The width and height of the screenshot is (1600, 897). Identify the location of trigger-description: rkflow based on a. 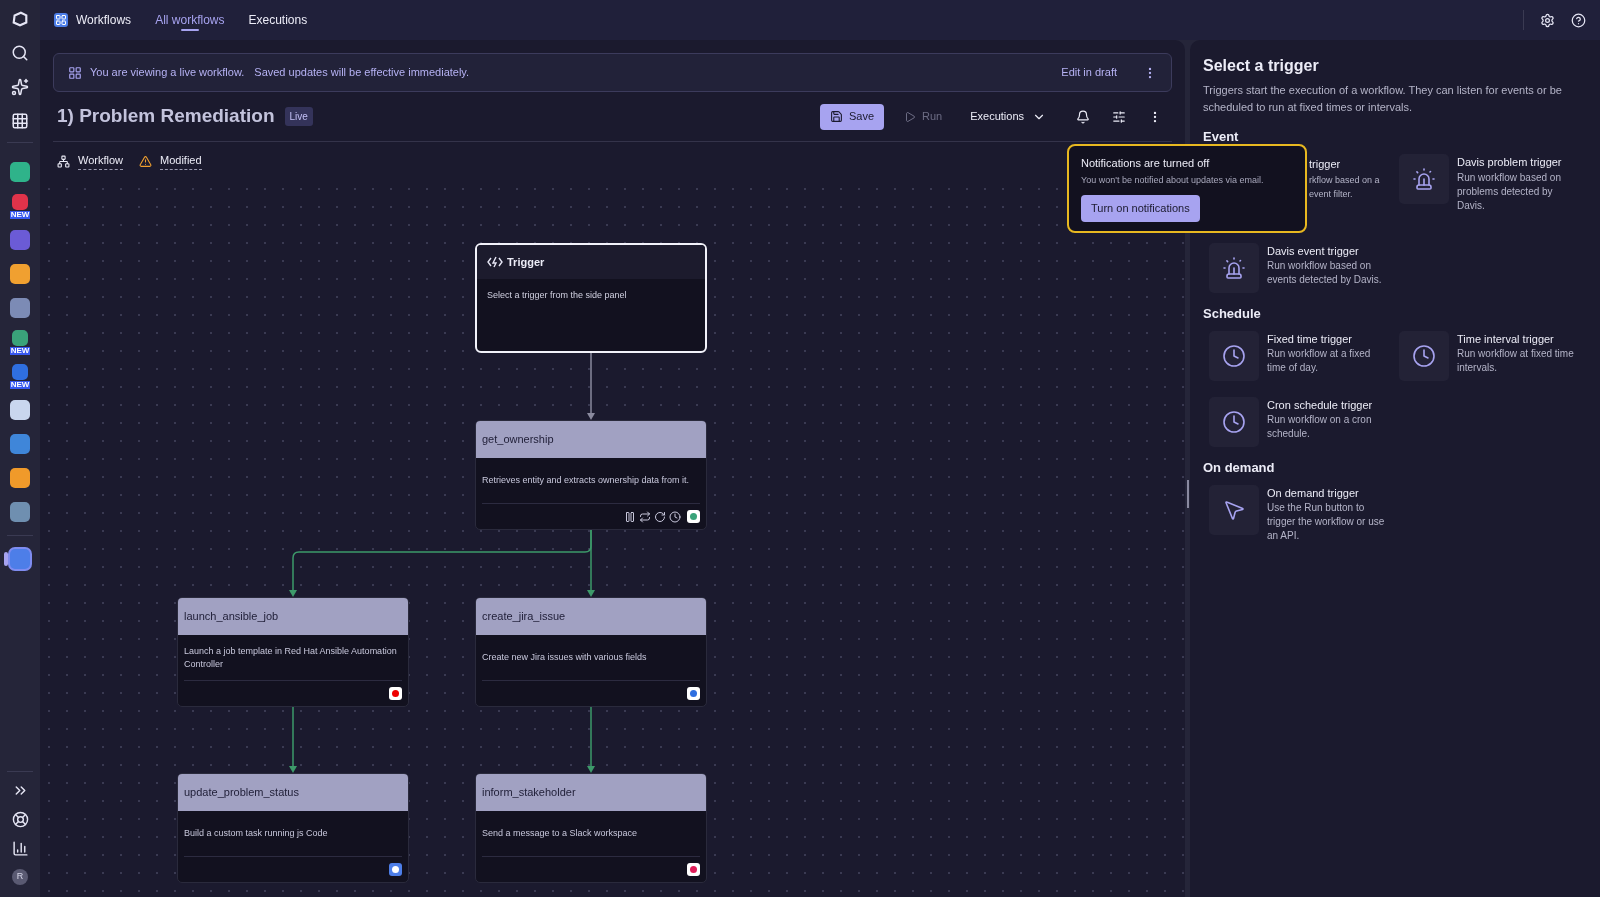
(1345, 180).